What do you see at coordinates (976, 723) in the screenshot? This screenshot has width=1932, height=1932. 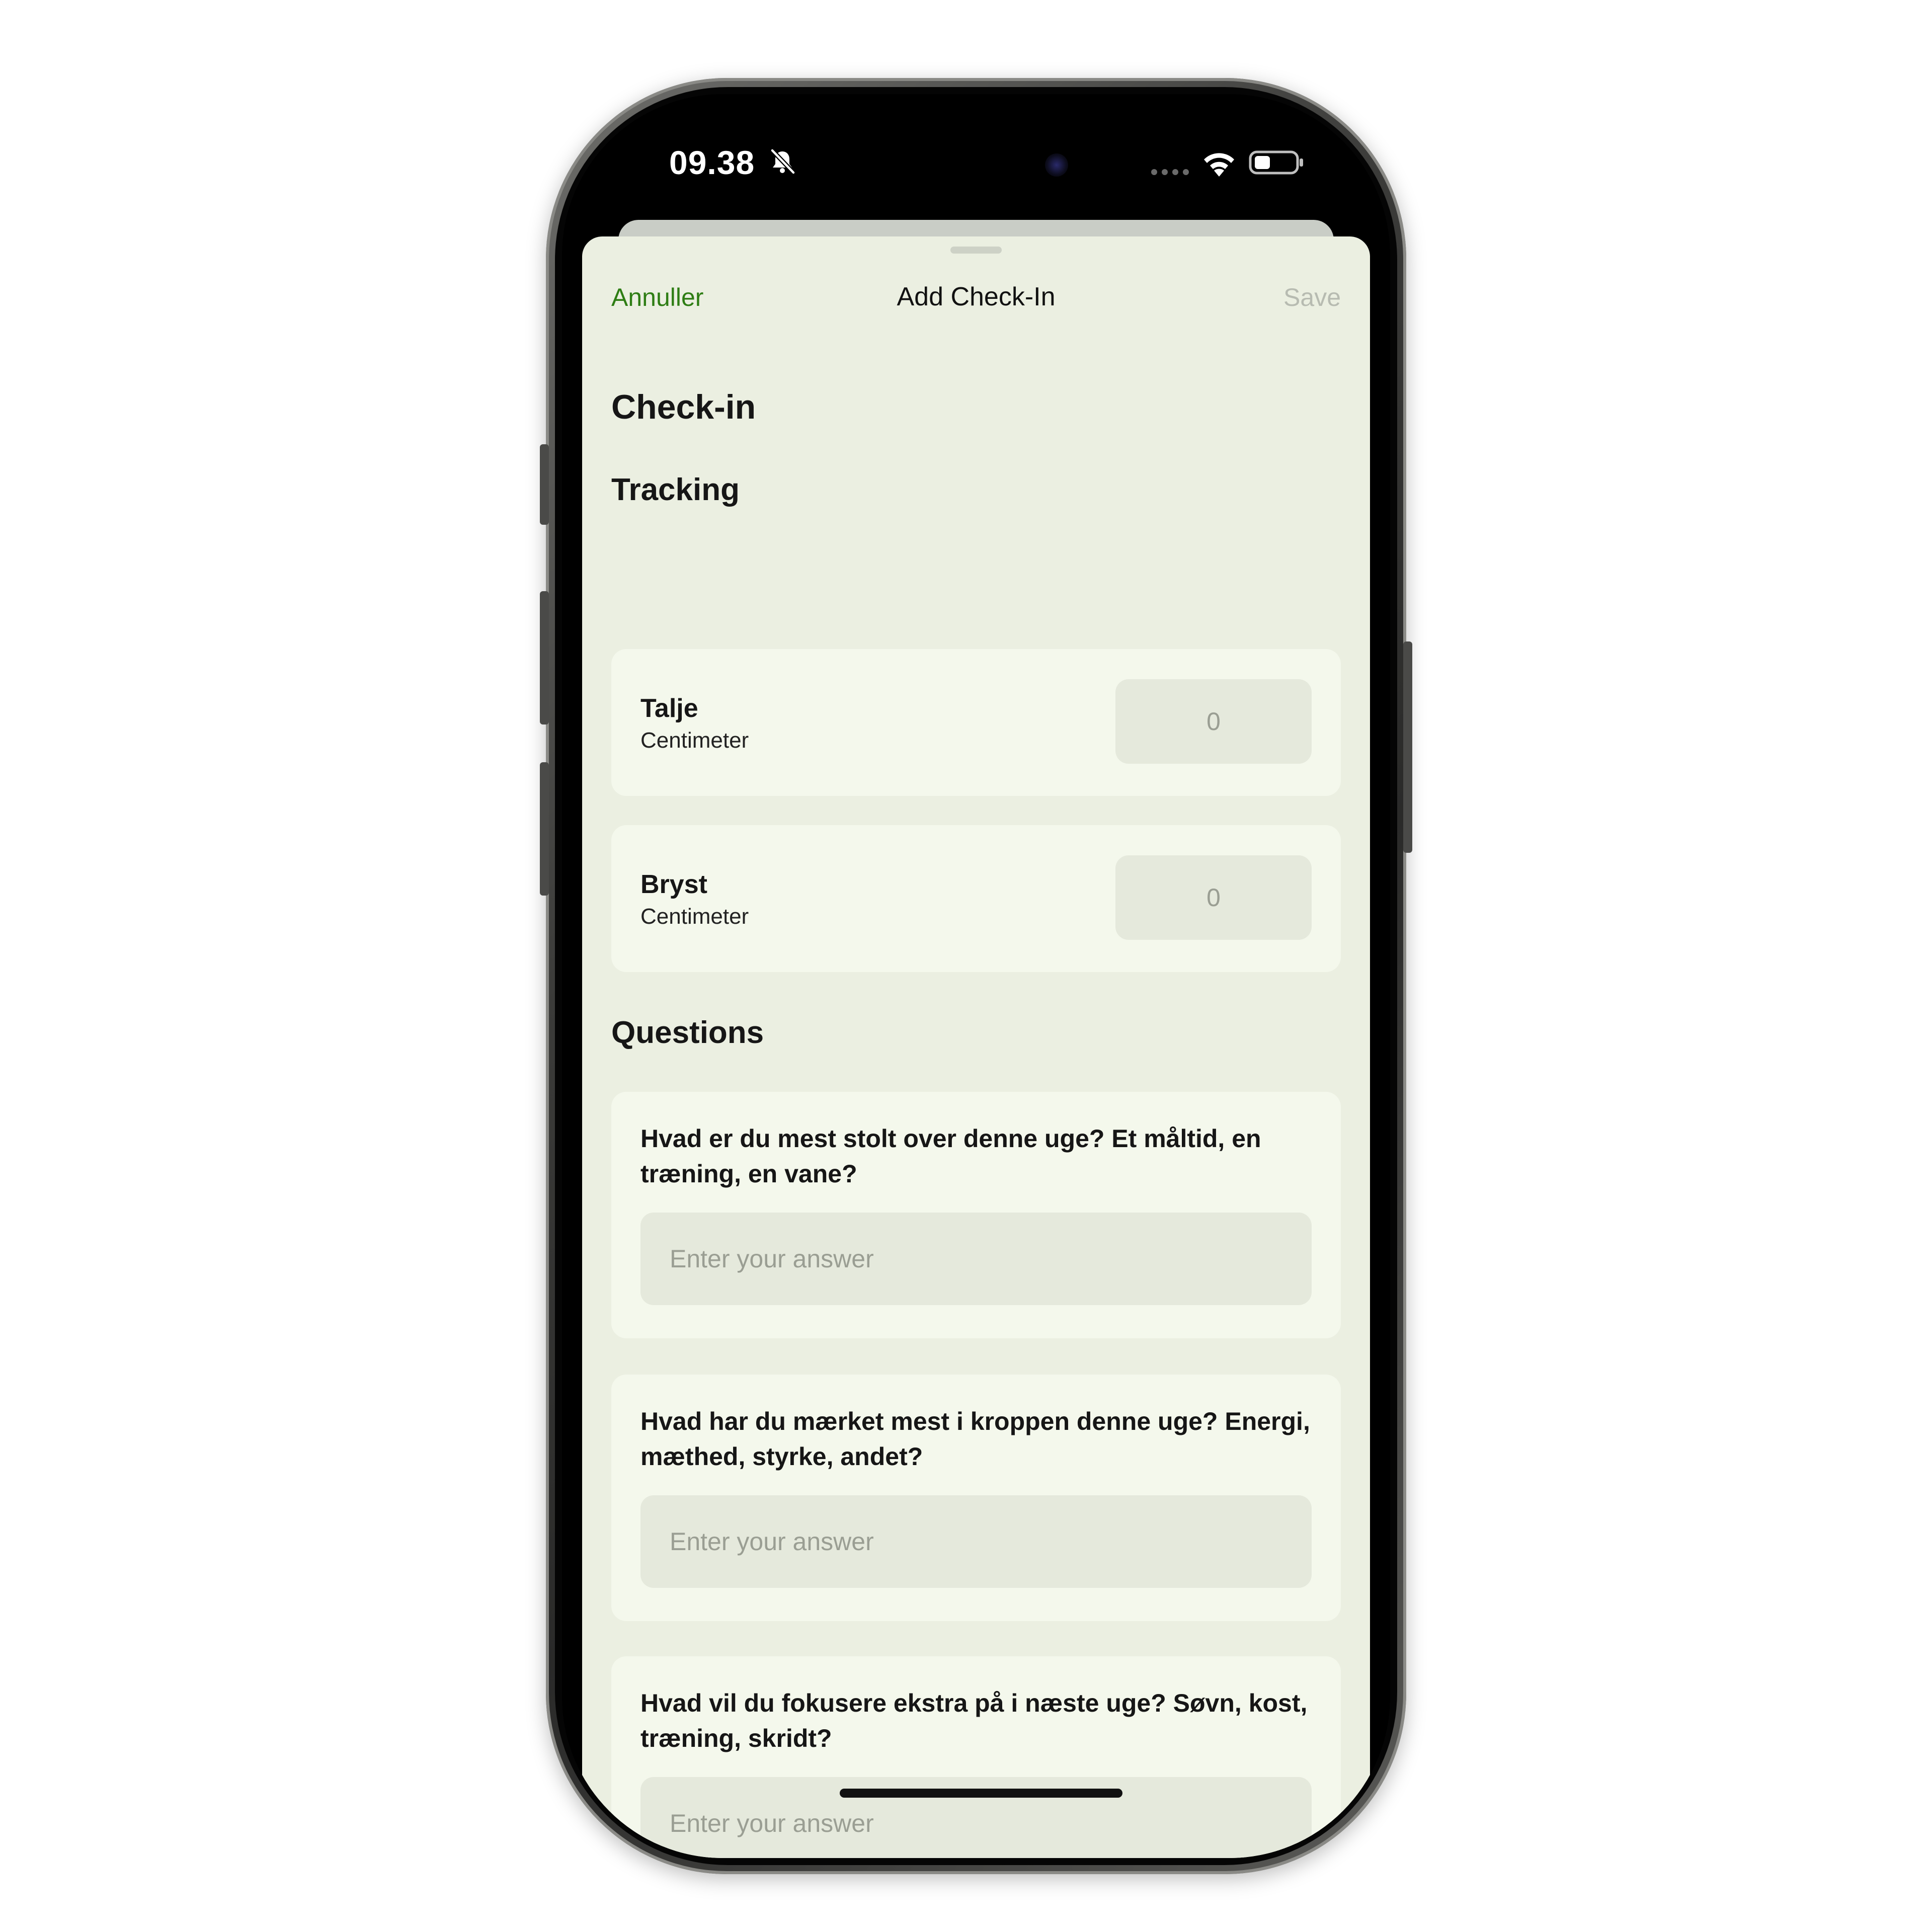 I see `tracking-card-talje: Talje Centimeter 0` at bounding box center [976, 723].